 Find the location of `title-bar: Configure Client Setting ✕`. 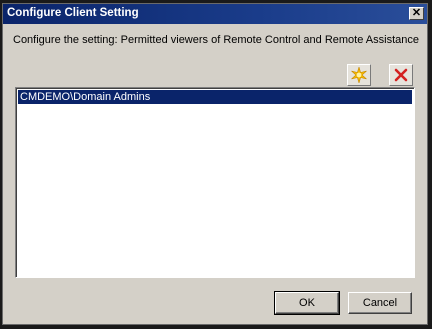

title-bar: Configure Client Setting ✕ is located at coordinates (215, 14).